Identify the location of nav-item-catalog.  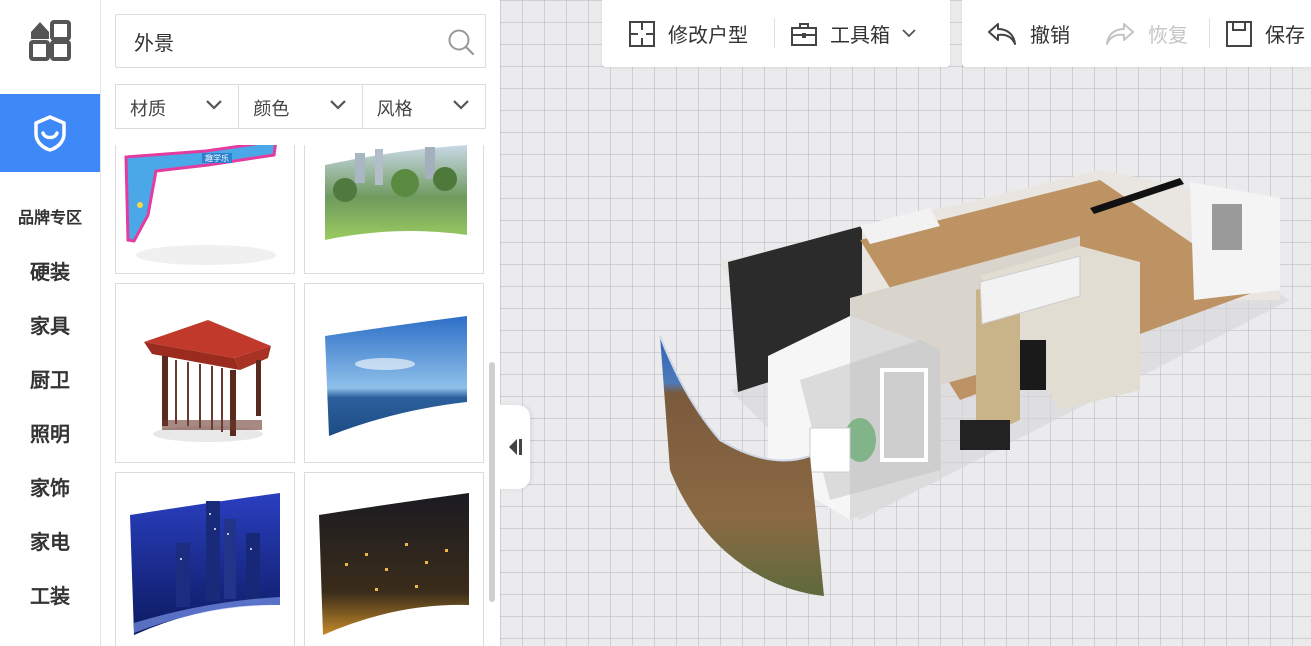
(50, 133).